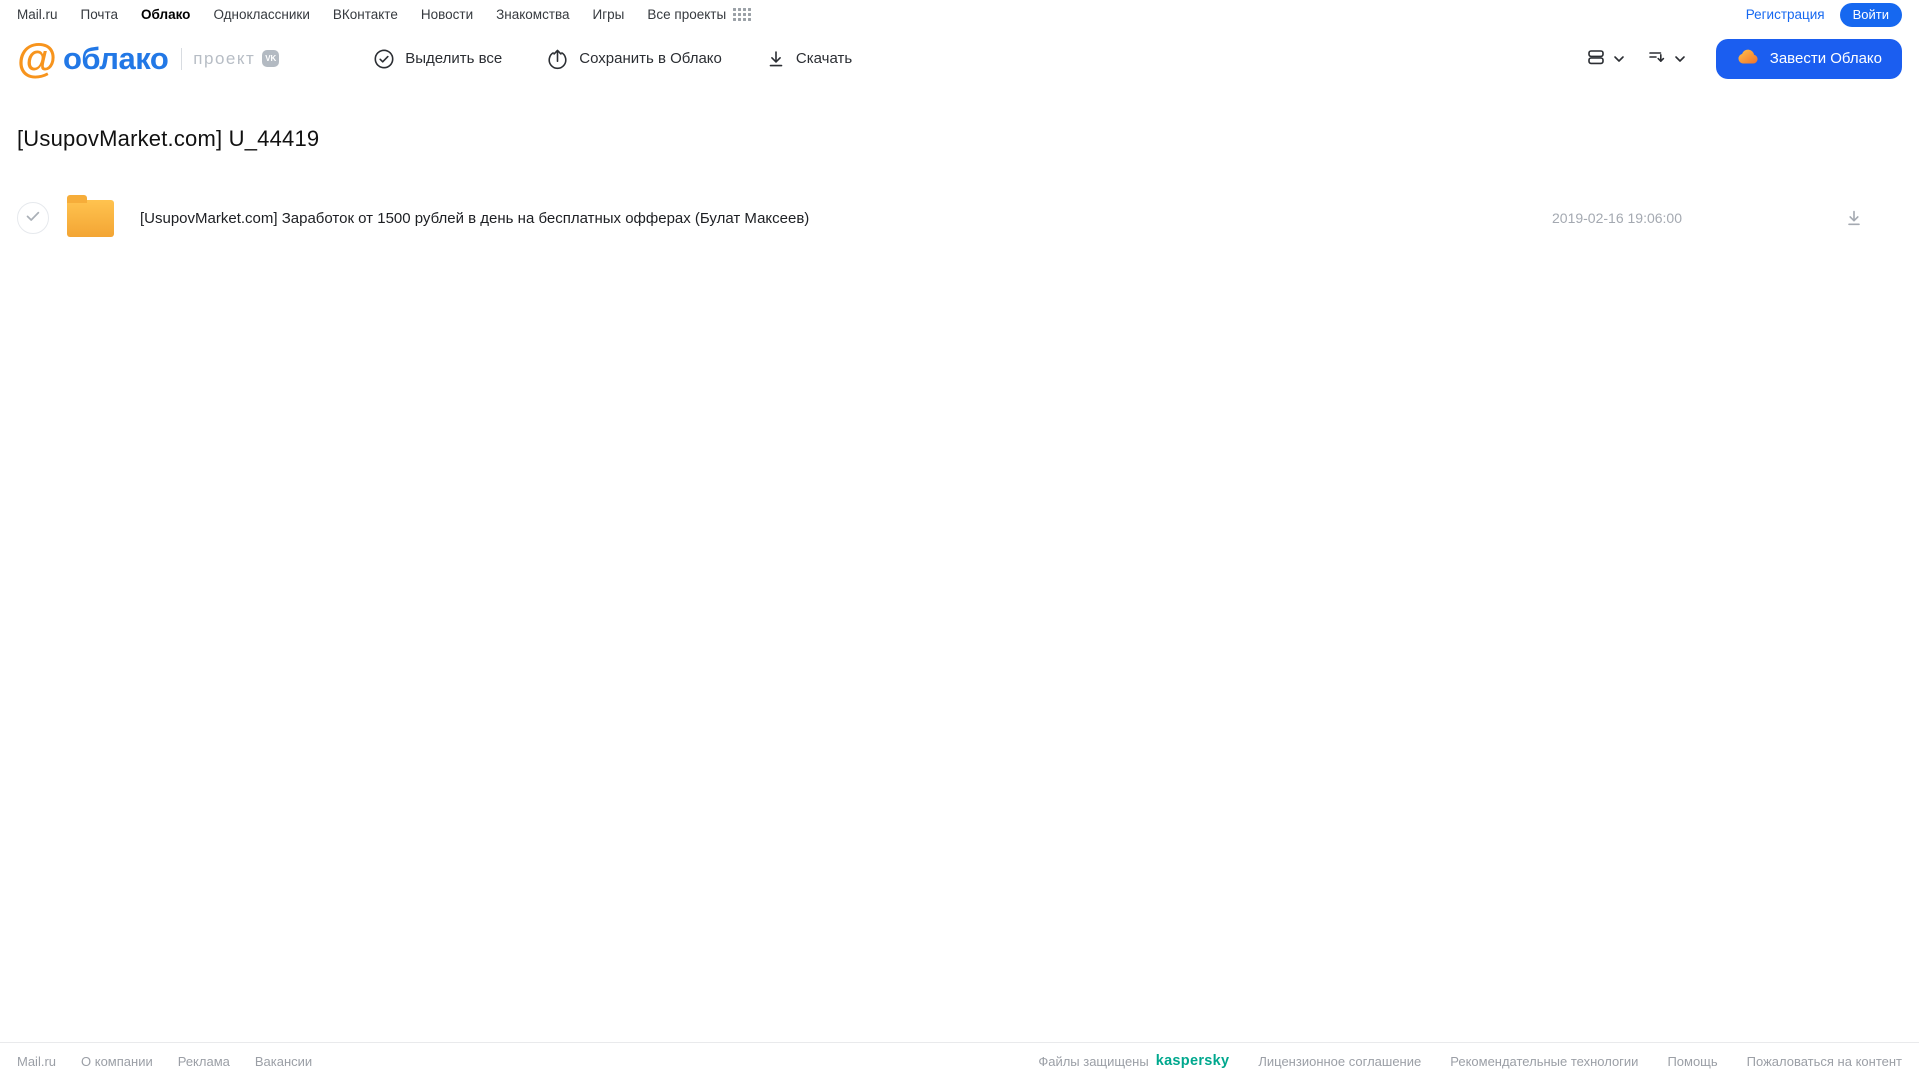 This screenshot has height=1079, width=1919. What do you see at coordinates (1339, 1061) in the screenshot?
I see `footer-link-license: Лицензионное соглашение` at bounding box center [1339, 1061].